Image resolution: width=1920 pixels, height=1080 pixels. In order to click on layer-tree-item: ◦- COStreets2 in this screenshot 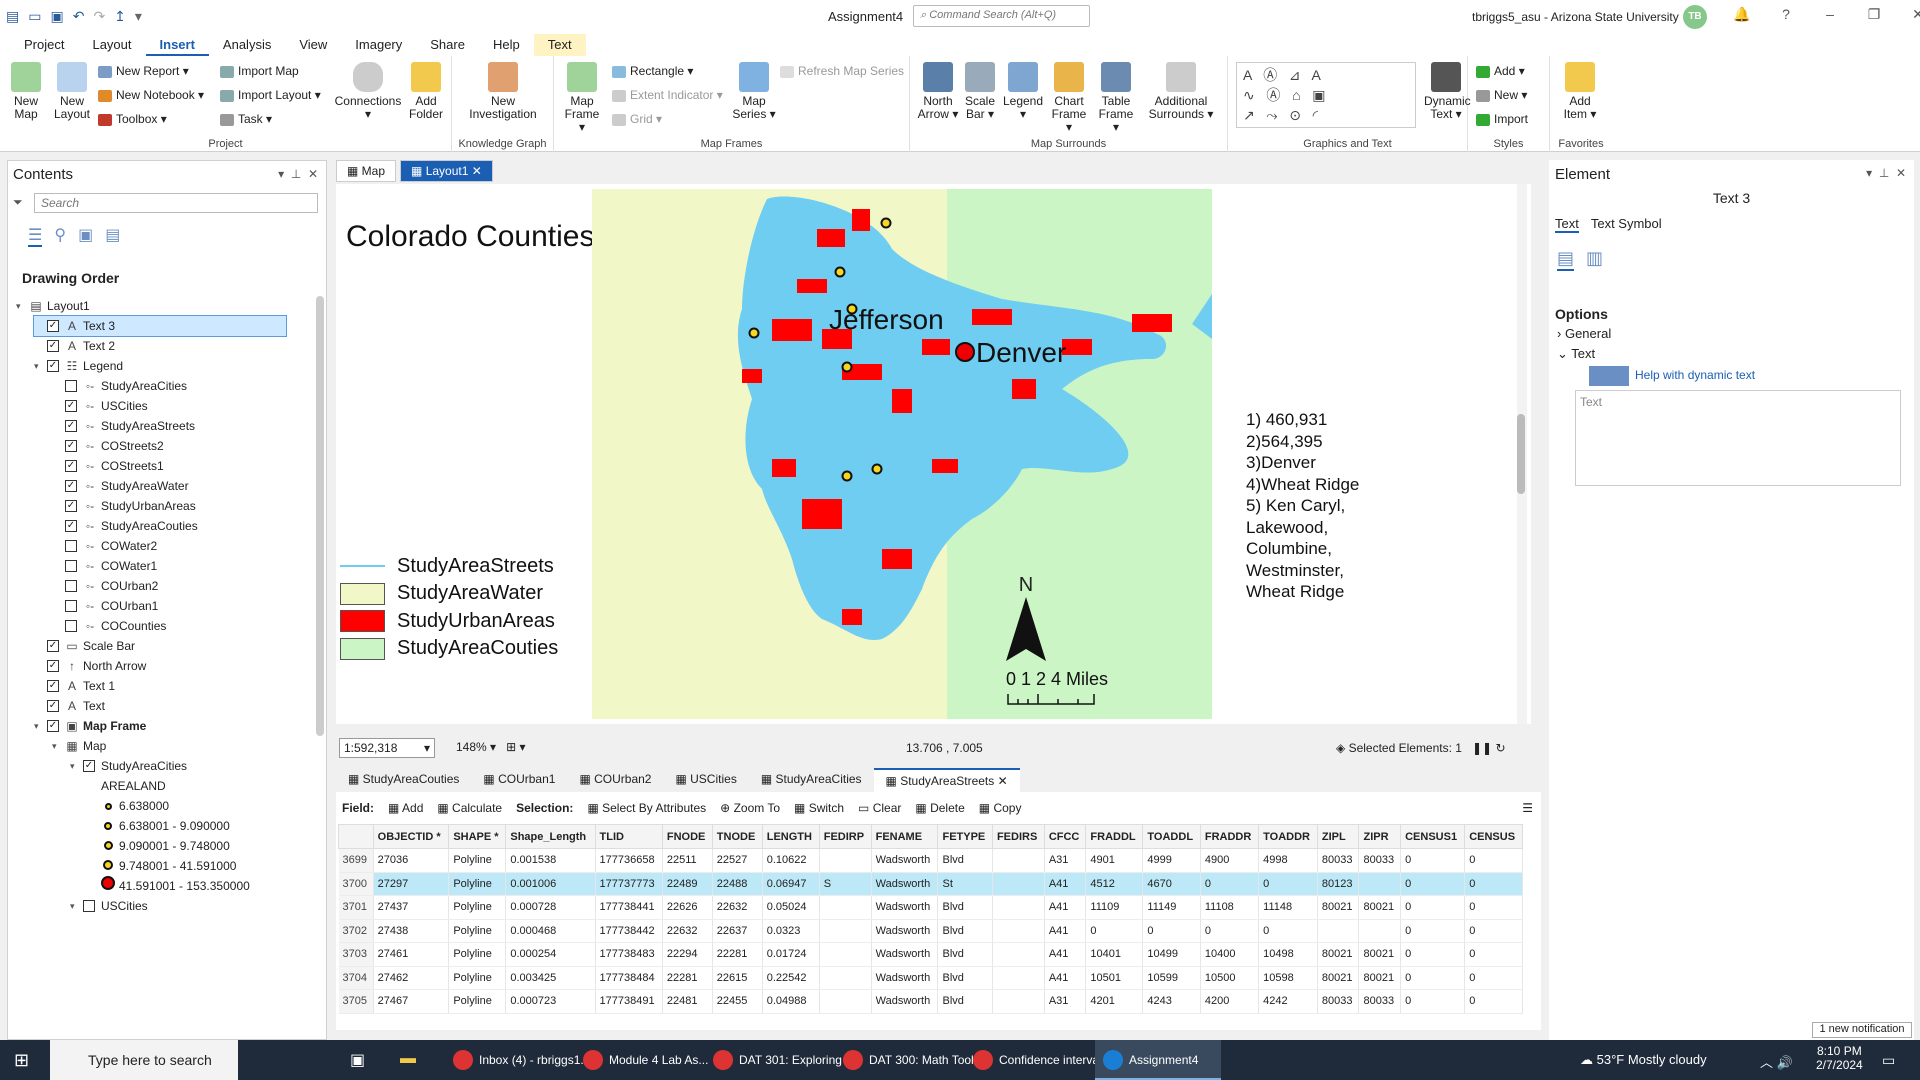, I will do `click(108, 446)`.